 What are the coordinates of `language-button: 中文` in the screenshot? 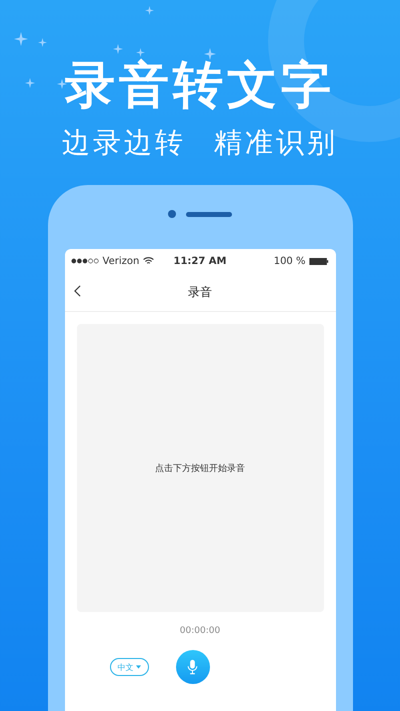 It's located at (129, 667).